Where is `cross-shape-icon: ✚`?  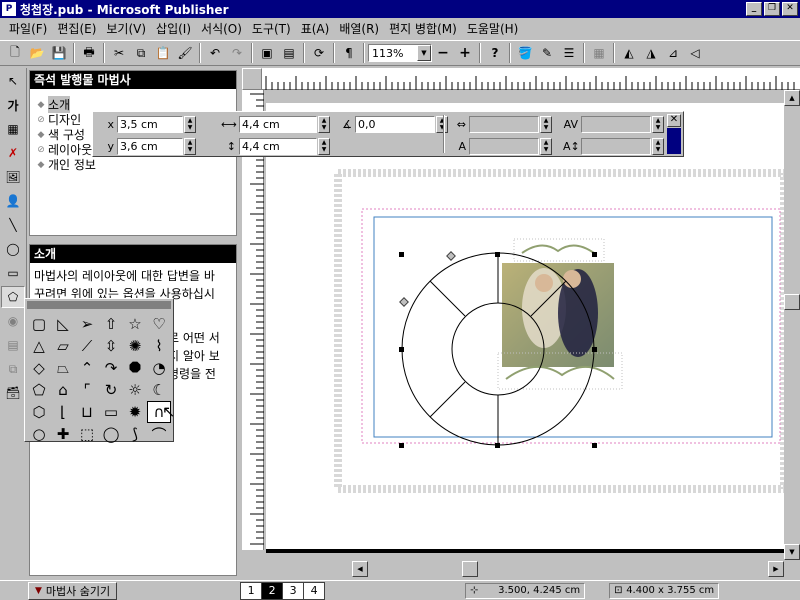
cross-shape-icon: ✚ is located at coordinates (63, 434).